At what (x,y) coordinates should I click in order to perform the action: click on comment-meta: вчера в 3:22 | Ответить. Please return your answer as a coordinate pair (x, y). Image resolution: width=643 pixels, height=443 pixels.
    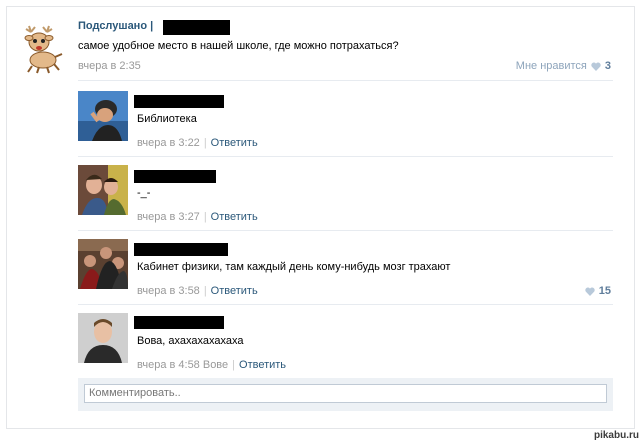
    Looking at the image, I should click on (197, 143).